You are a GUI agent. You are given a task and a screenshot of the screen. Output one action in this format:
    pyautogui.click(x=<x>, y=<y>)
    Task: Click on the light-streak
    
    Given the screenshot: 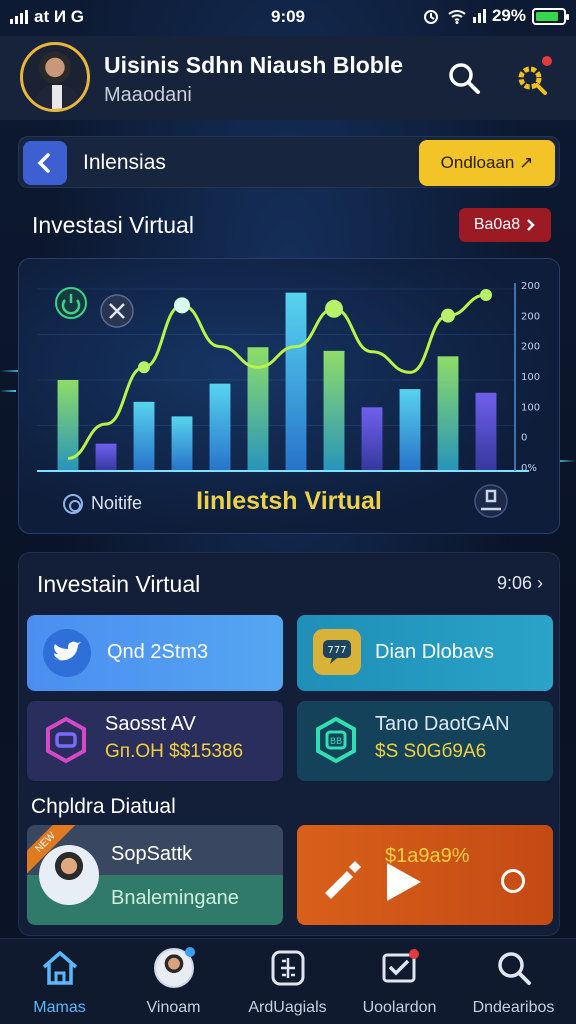 What is the action you would take?
    pyautogui.click(x=8, y=391)
    